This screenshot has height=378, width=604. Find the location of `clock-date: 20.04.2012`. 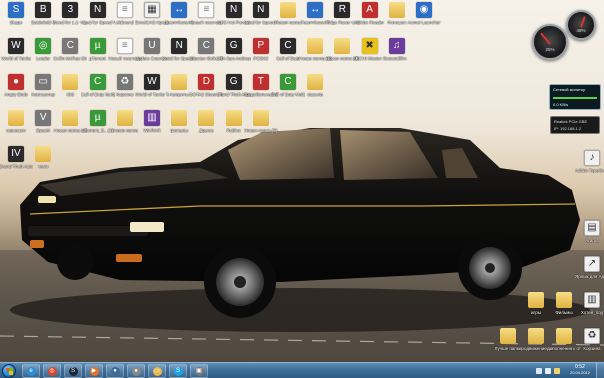

clock-date: 20.04.2012 is located at coordinates (580, 372).